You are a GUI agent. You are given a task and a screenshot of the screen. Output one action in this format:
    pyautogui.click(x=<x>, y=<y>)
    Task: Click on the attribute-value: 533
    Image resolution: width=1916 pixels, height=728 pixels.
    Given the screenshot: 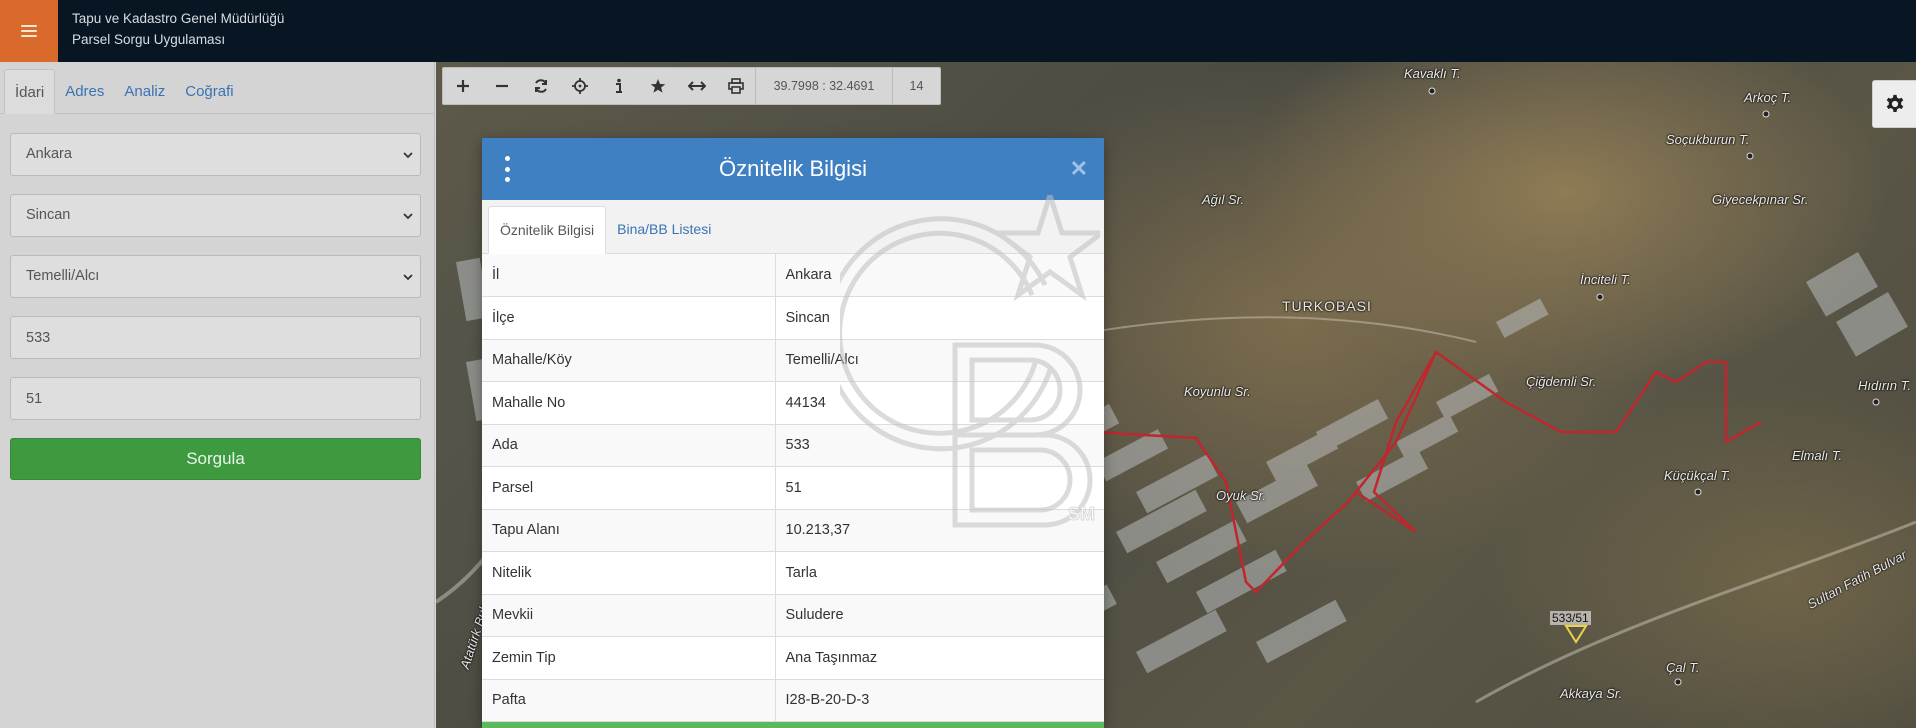 What is the action you would take?
    pyautogui.click(x=939, y=445)
    